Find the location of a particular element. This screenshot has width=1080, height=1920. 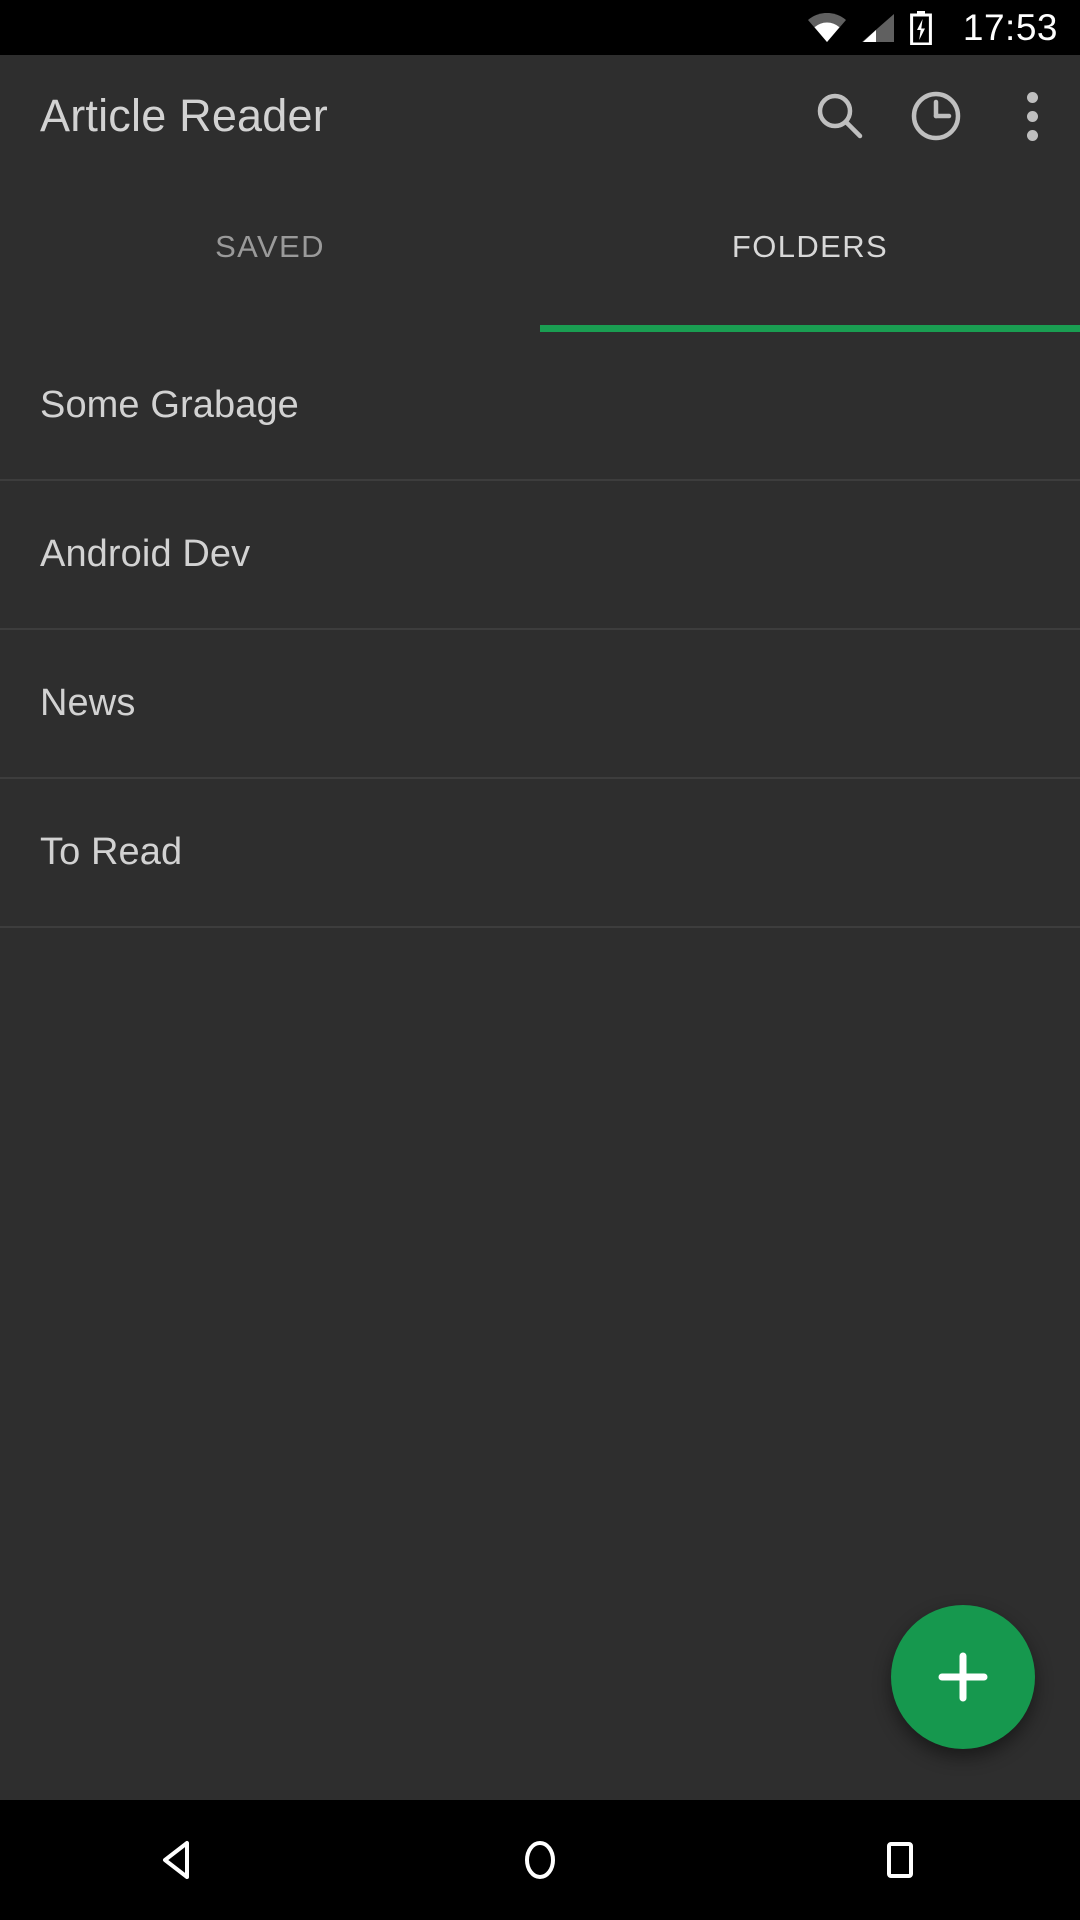

tab-saved: SAVED is located at coordinates (270, 254).